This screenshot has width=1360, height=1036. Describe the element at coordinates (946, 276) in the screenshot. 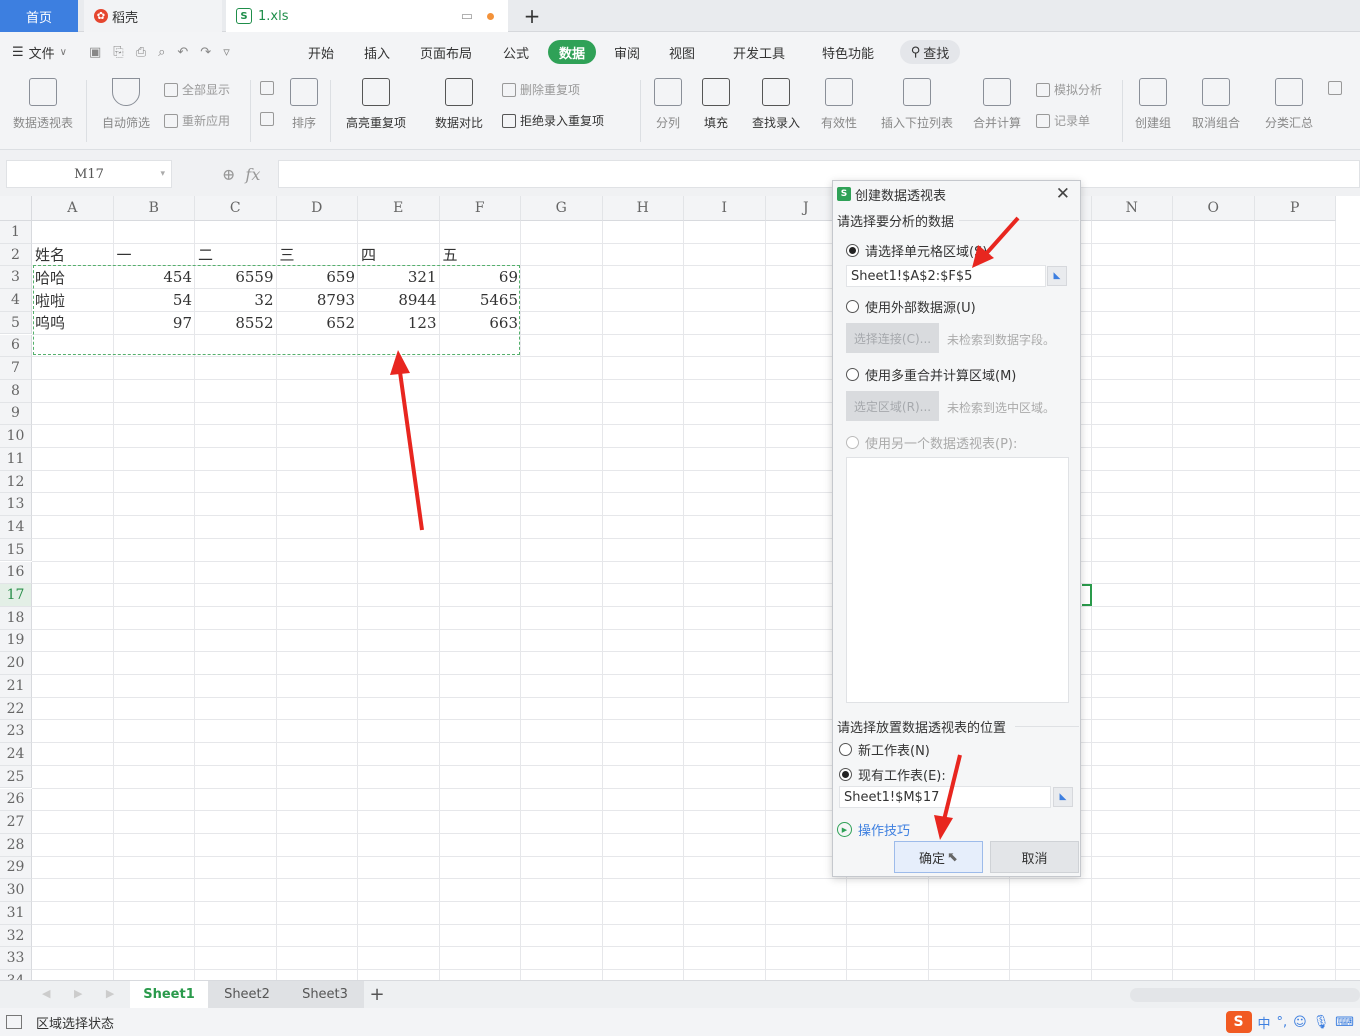

I see `range-input: Sheet1!$A$2:$F$5` at that location.